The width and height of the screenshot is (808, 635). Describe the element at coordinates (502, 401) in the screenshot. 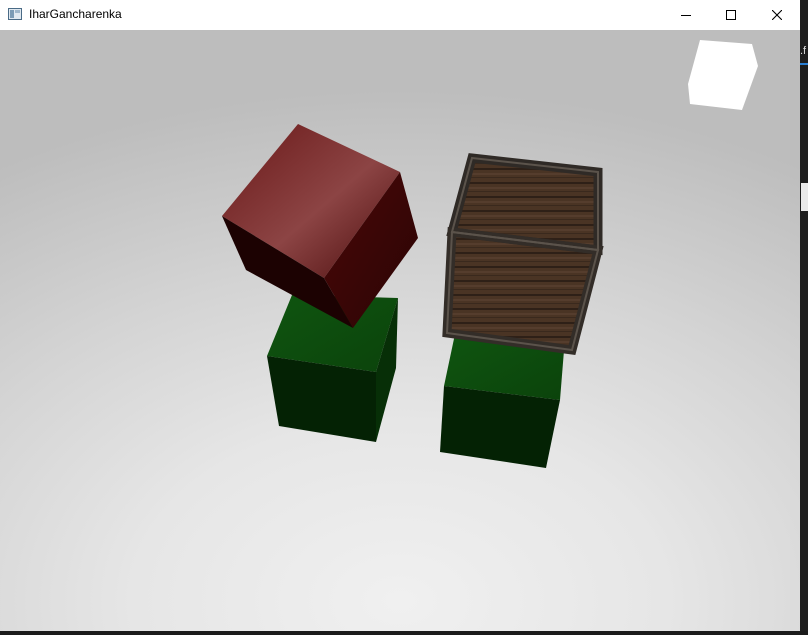

I see `green-cube-right` at that location.